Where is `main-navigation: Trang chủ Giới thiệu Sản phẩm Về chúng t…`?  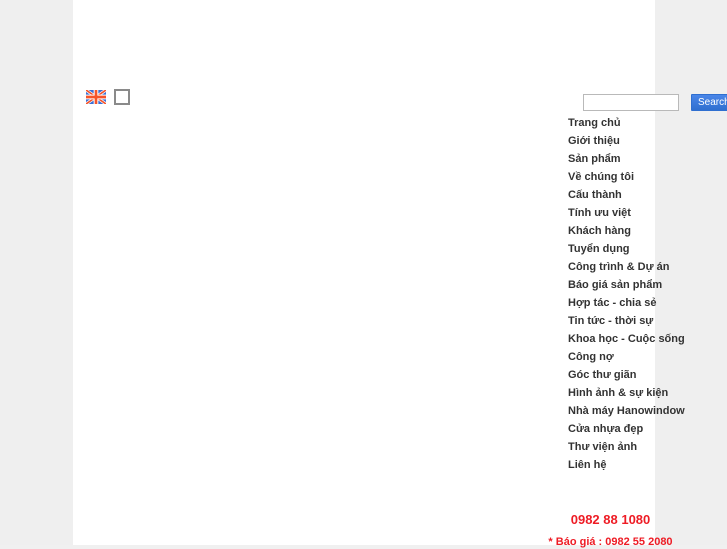
main-navigation: Trang chủ Giới thiệu Sản phẩm Về chúng t… is located at coordinates (647, 294).